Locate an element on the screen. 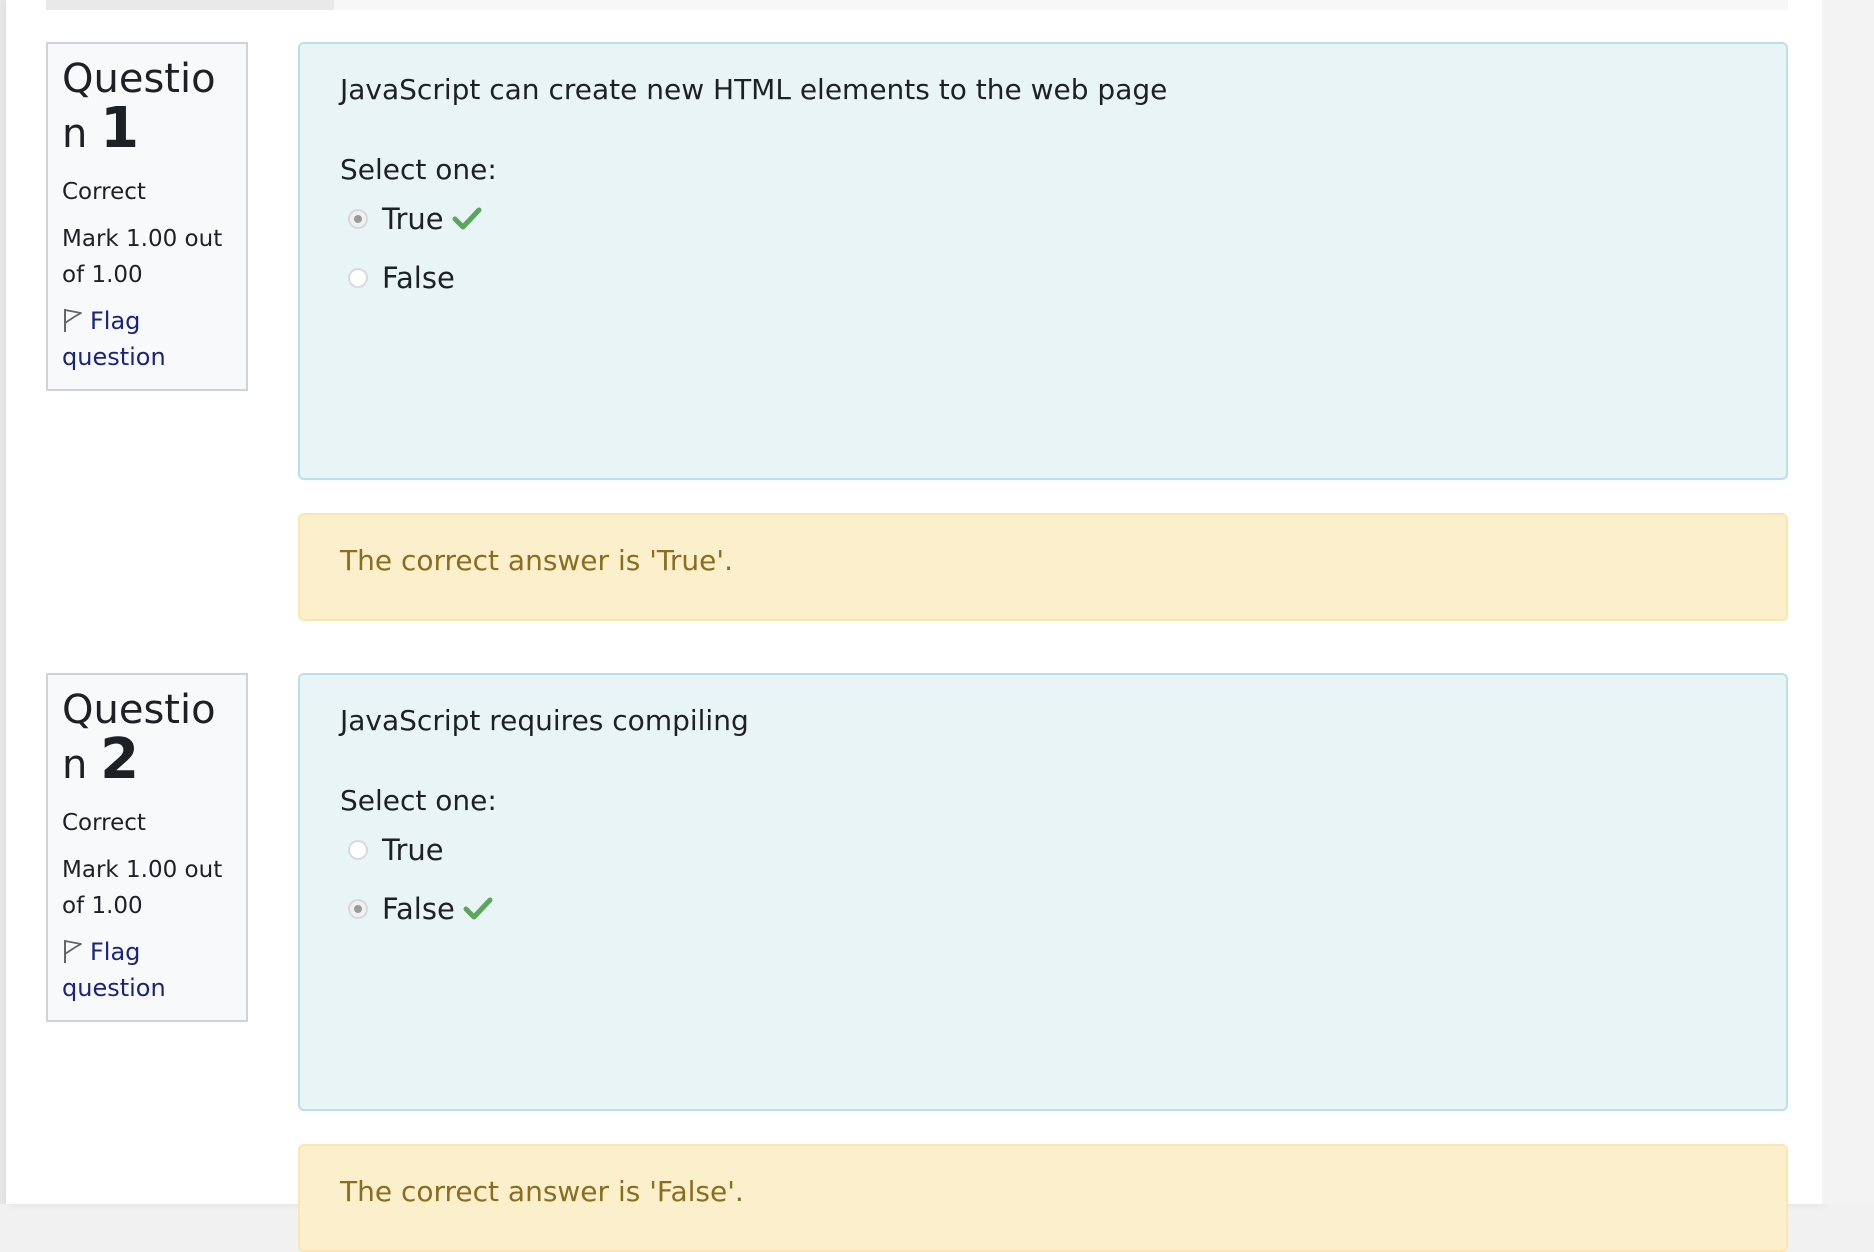 The image size is (1874, 1252). question-1-number: Question 1 is located at coordinates (149, 106).